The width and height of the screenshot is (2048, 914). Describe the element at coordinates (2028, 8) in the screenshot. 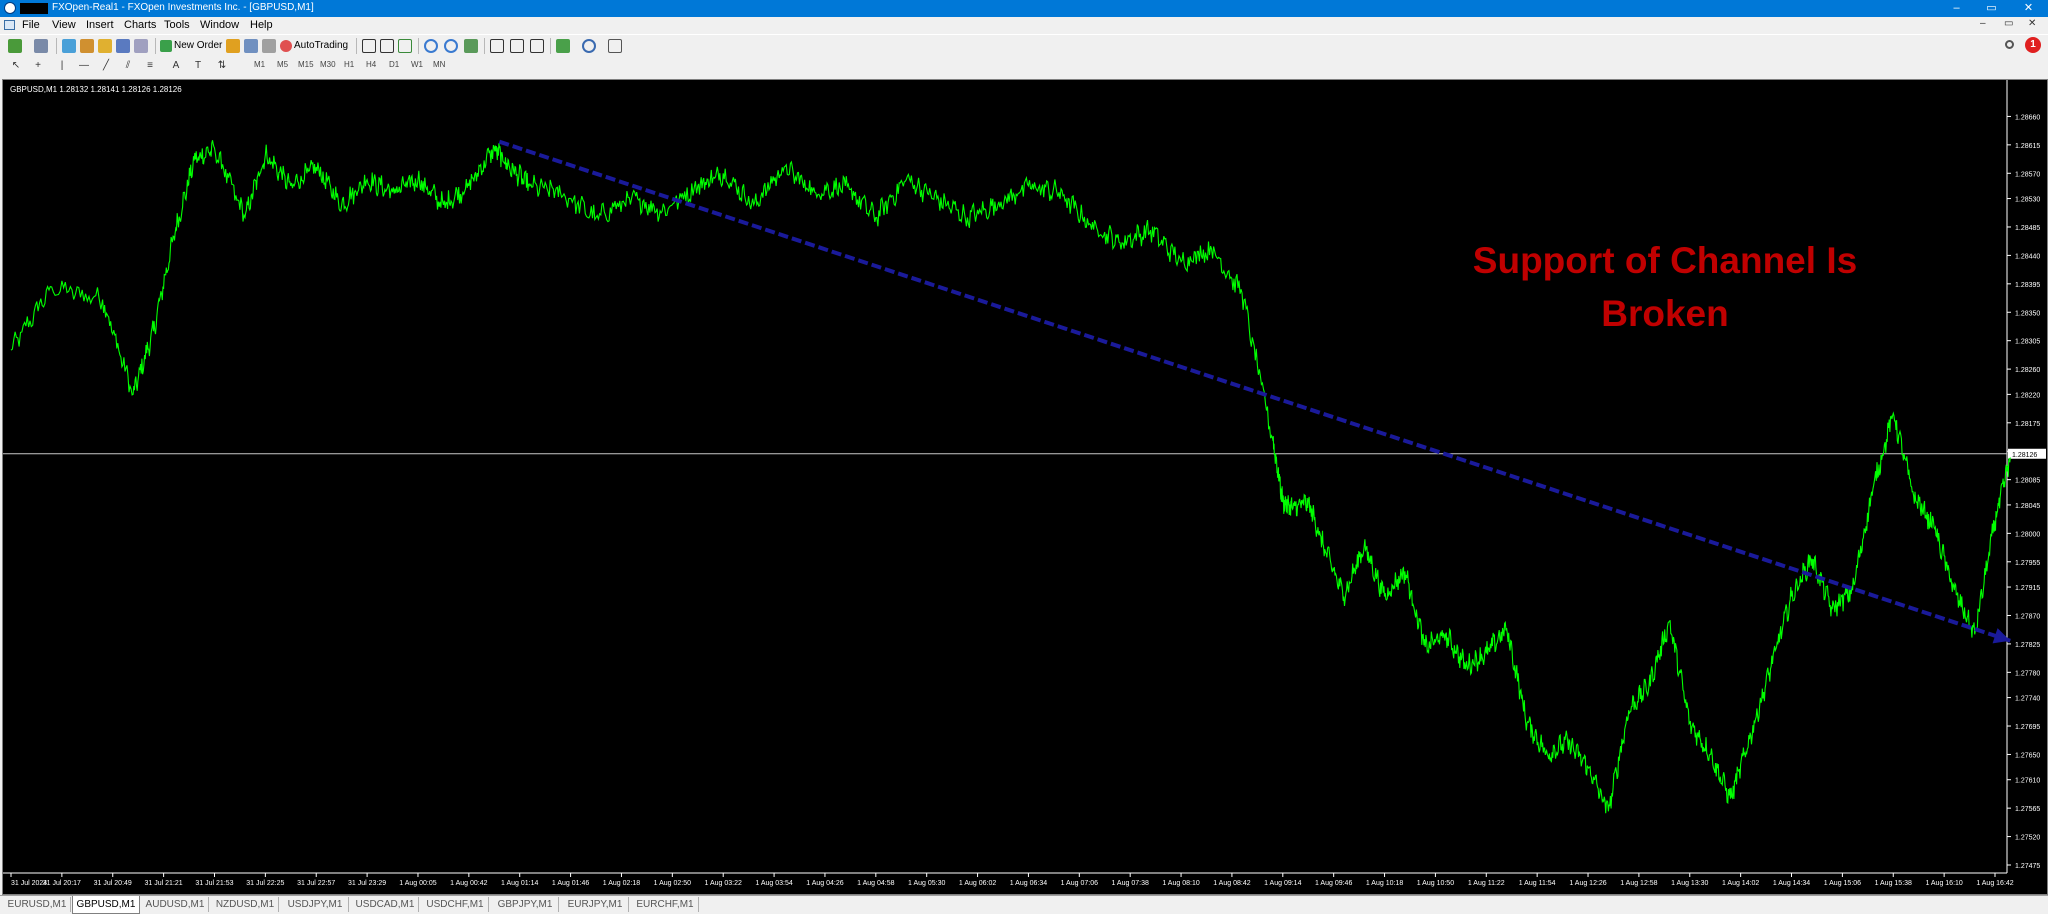

I see `close-button: ✕` at that location.